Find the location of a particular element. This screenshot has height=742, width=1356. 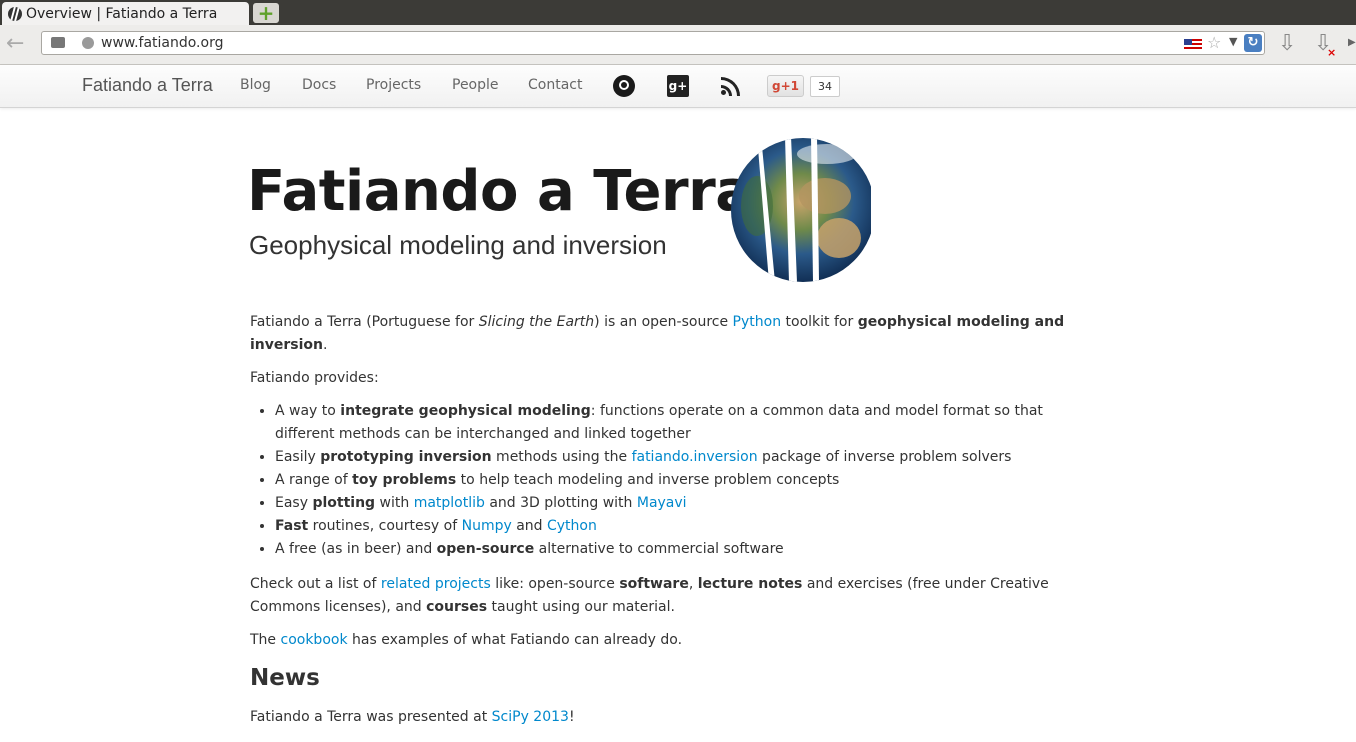

browser-toolbar: ← www.fatiando.org ☆ ▼ ↻ ⇩ ⇩ × ▶ is located at coordinates (678, 45).